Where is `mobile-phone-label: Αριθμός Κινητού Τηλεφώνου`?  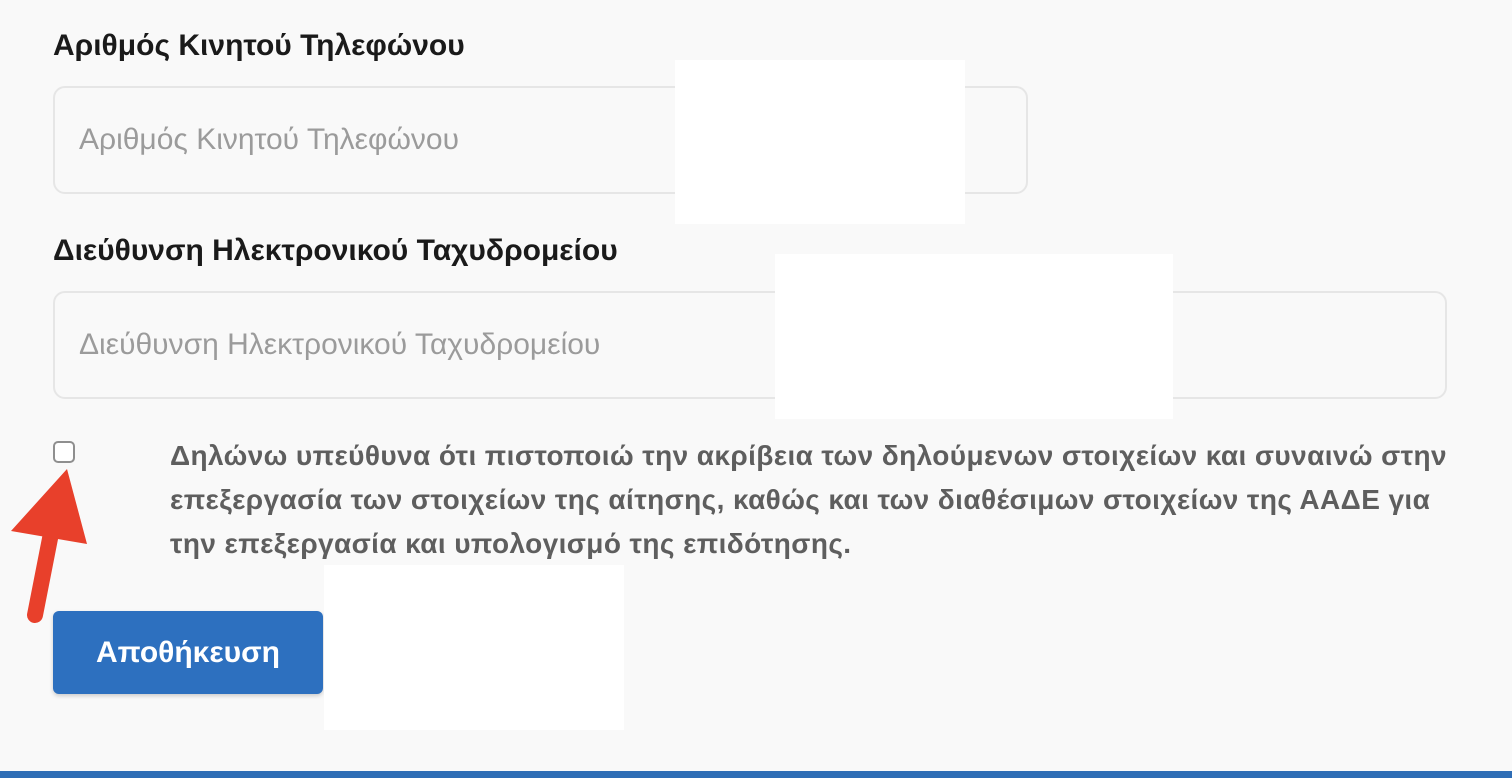 mobile-phone-label: Αριθμός Κινητού Τηλεφώνου is located at coordinates (259, 45).